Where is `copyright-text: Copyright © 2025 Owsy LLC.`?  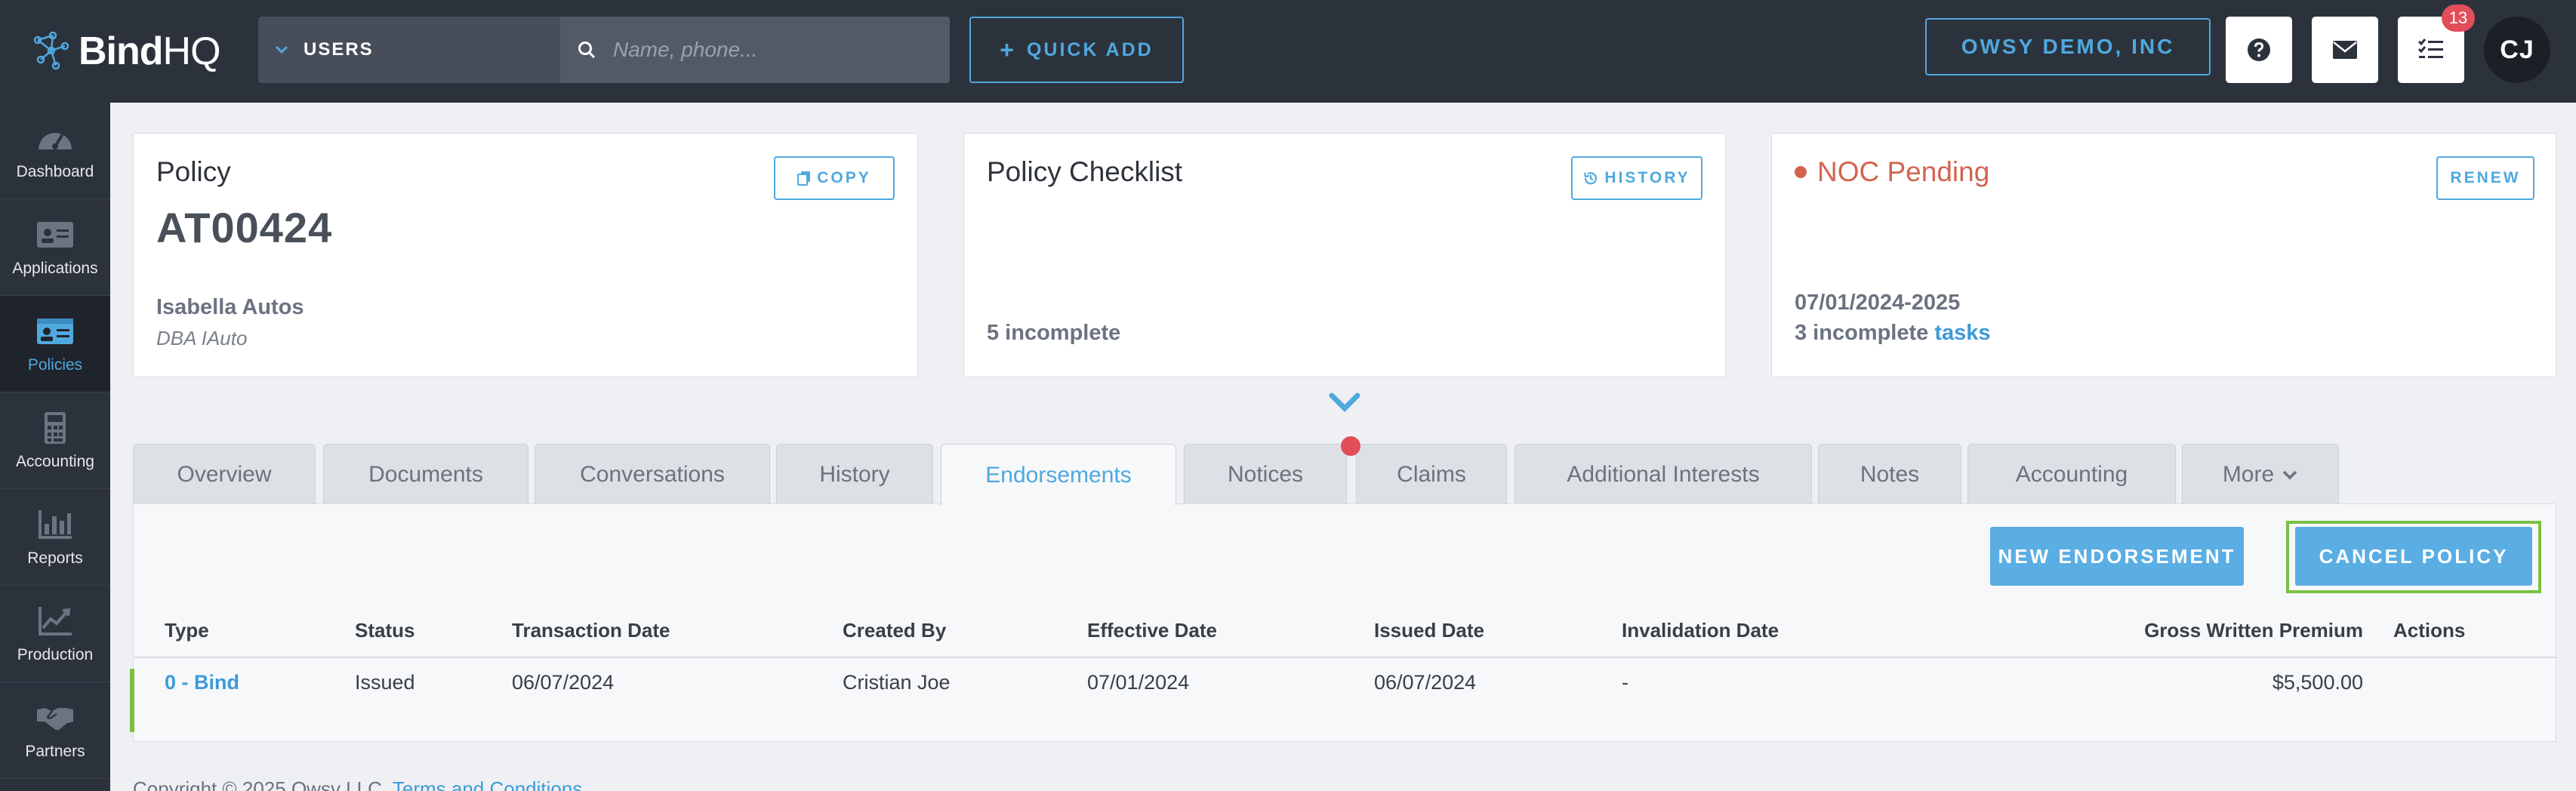 copyright-text: Copyright © 2025 Owsy LLC. is located at coordinates (260, 784).